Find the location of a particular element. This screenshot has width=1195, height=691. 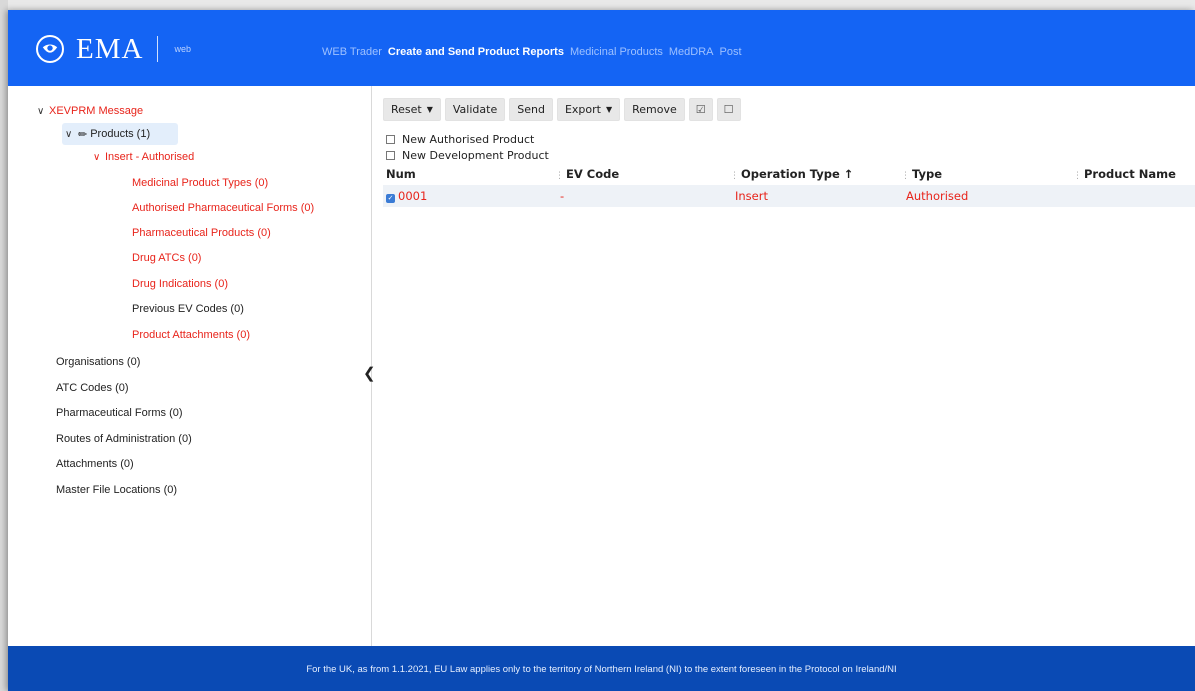

export-button: Export ▼ is located at coordinates (588, 109).